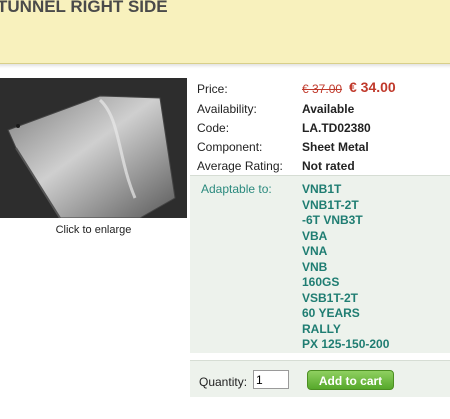 The image size is (450, 419). Describe the element at coordinates (93, 230) in the screenshot. I see `enlarge-caption: Click to enlarge` at that location.